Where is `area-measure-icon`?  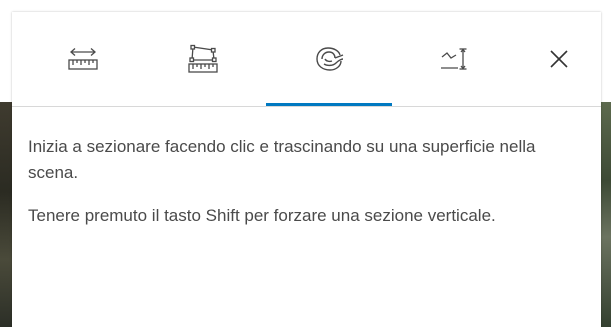 area-measure-icon is located at coordinates (203, 58).